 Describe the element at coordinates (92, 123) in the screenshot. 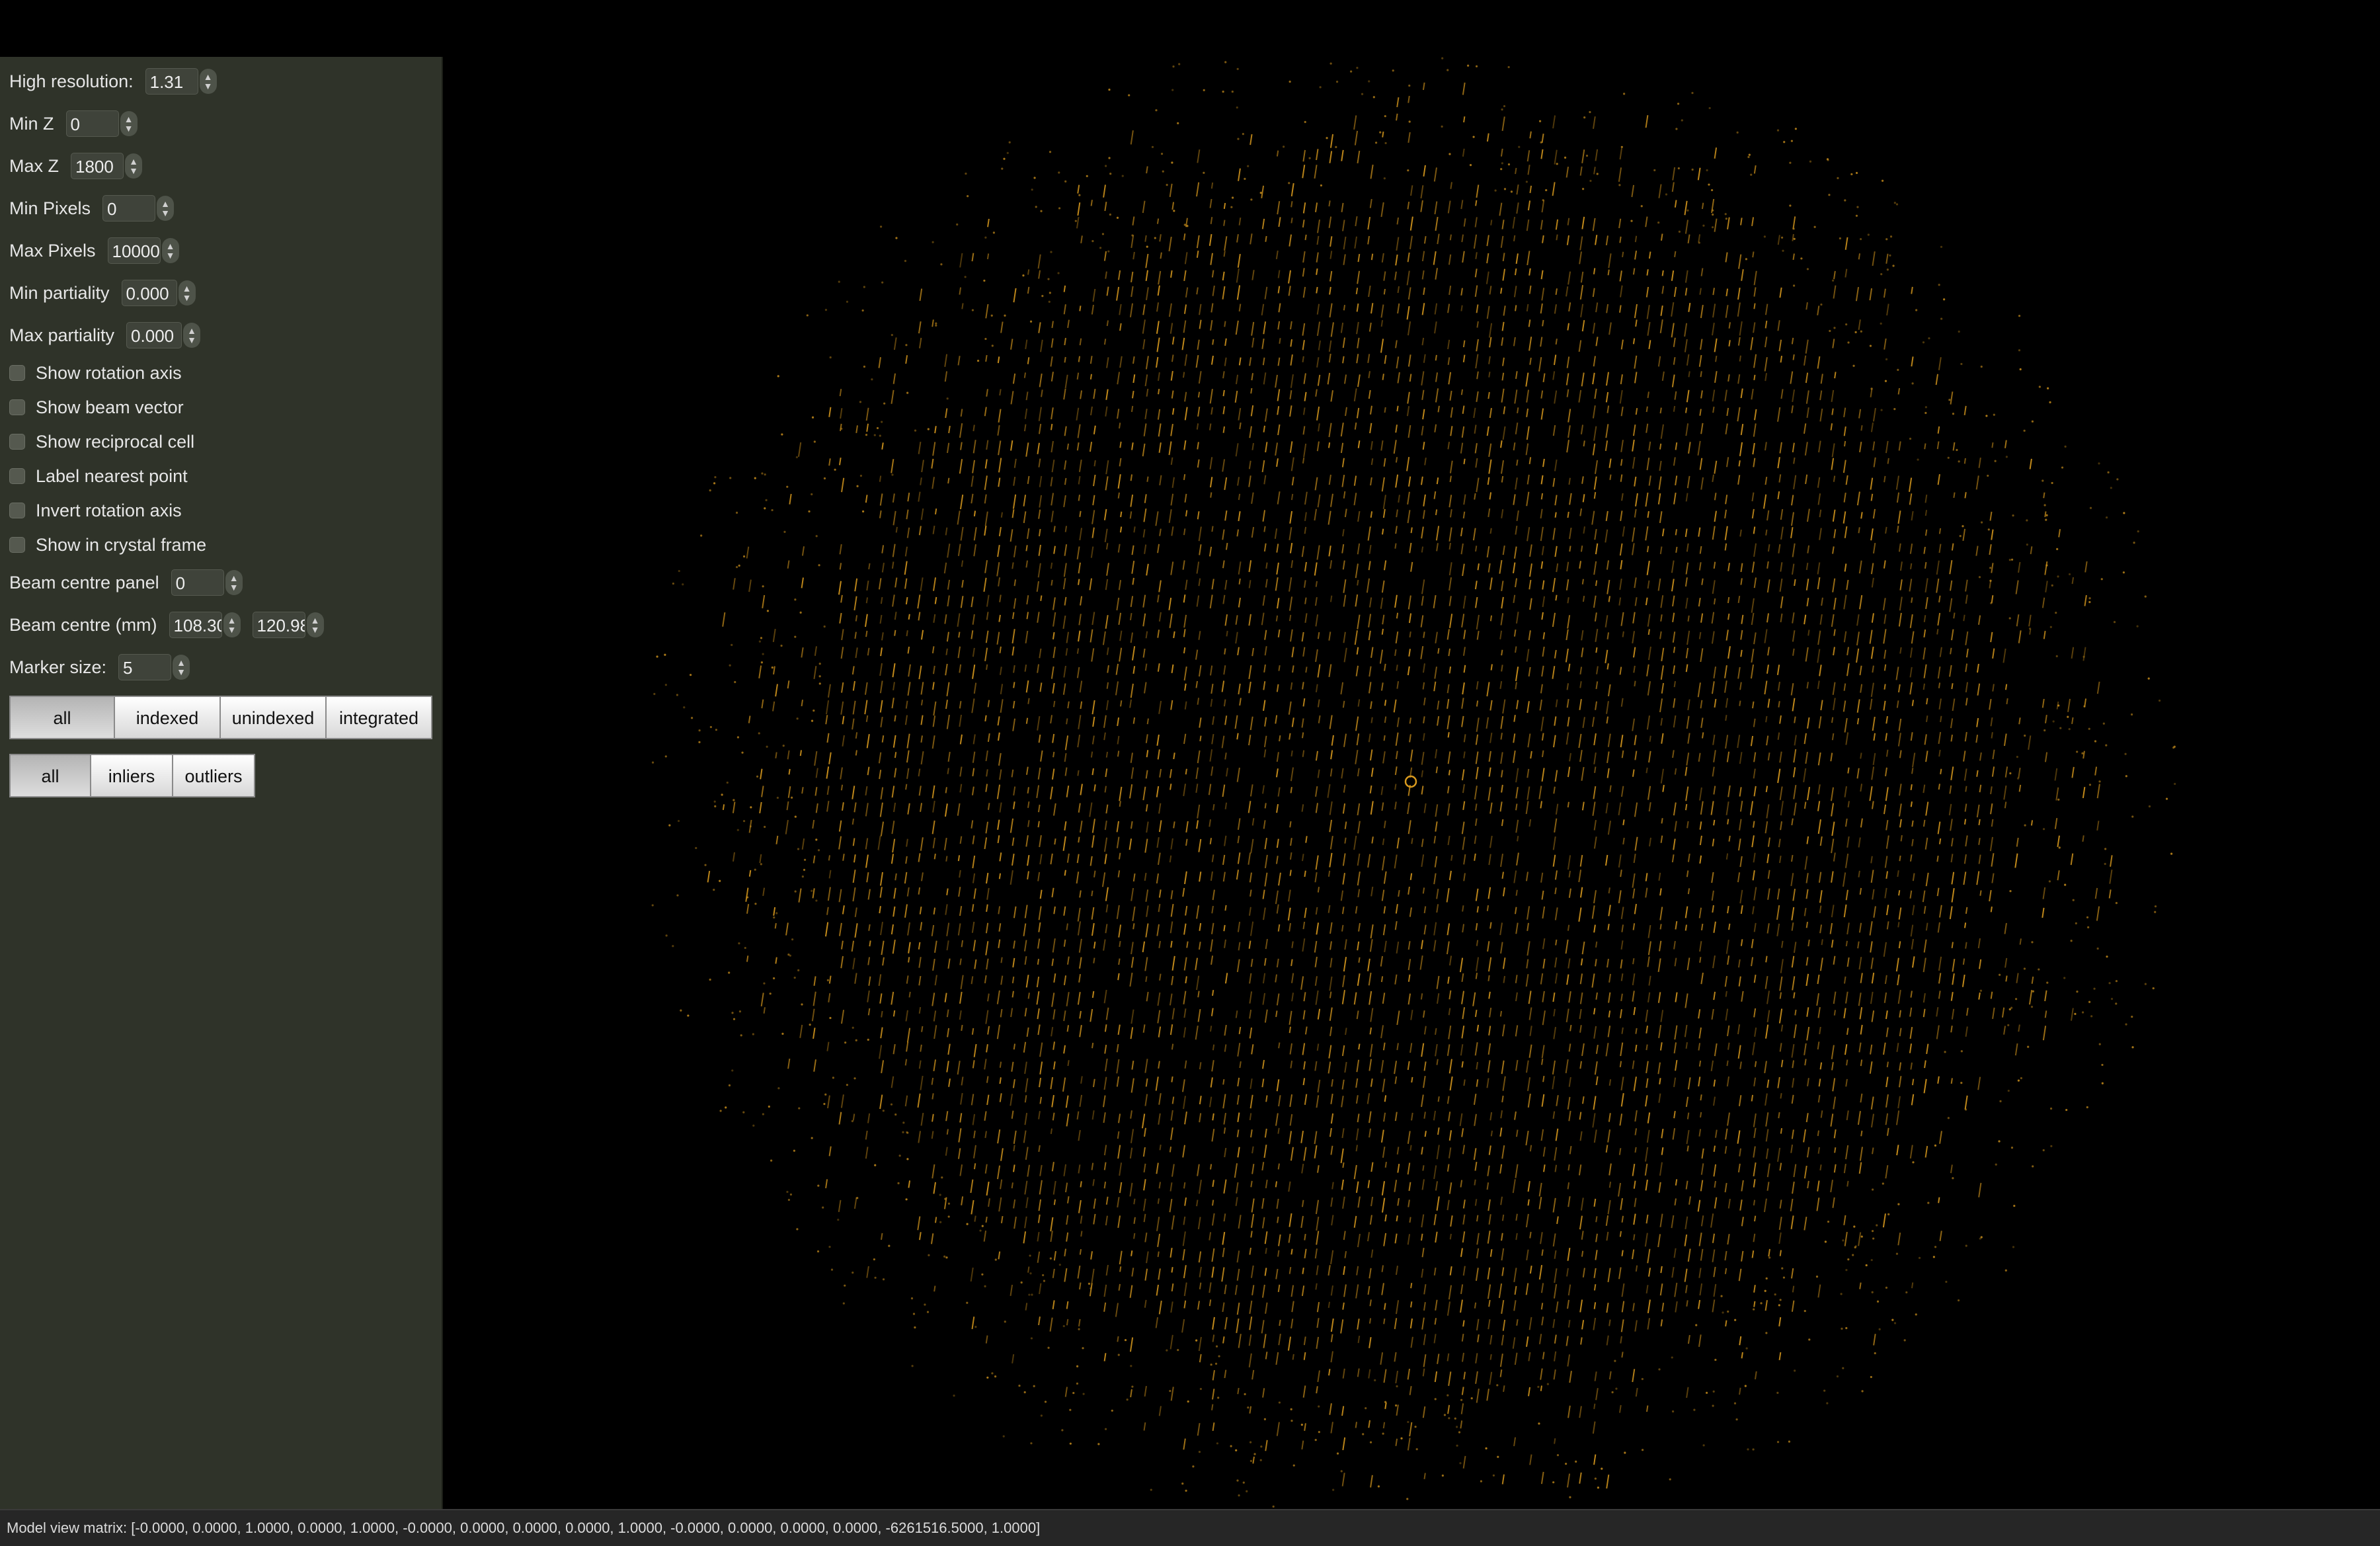

I see `min-z-field: 0` at that location.